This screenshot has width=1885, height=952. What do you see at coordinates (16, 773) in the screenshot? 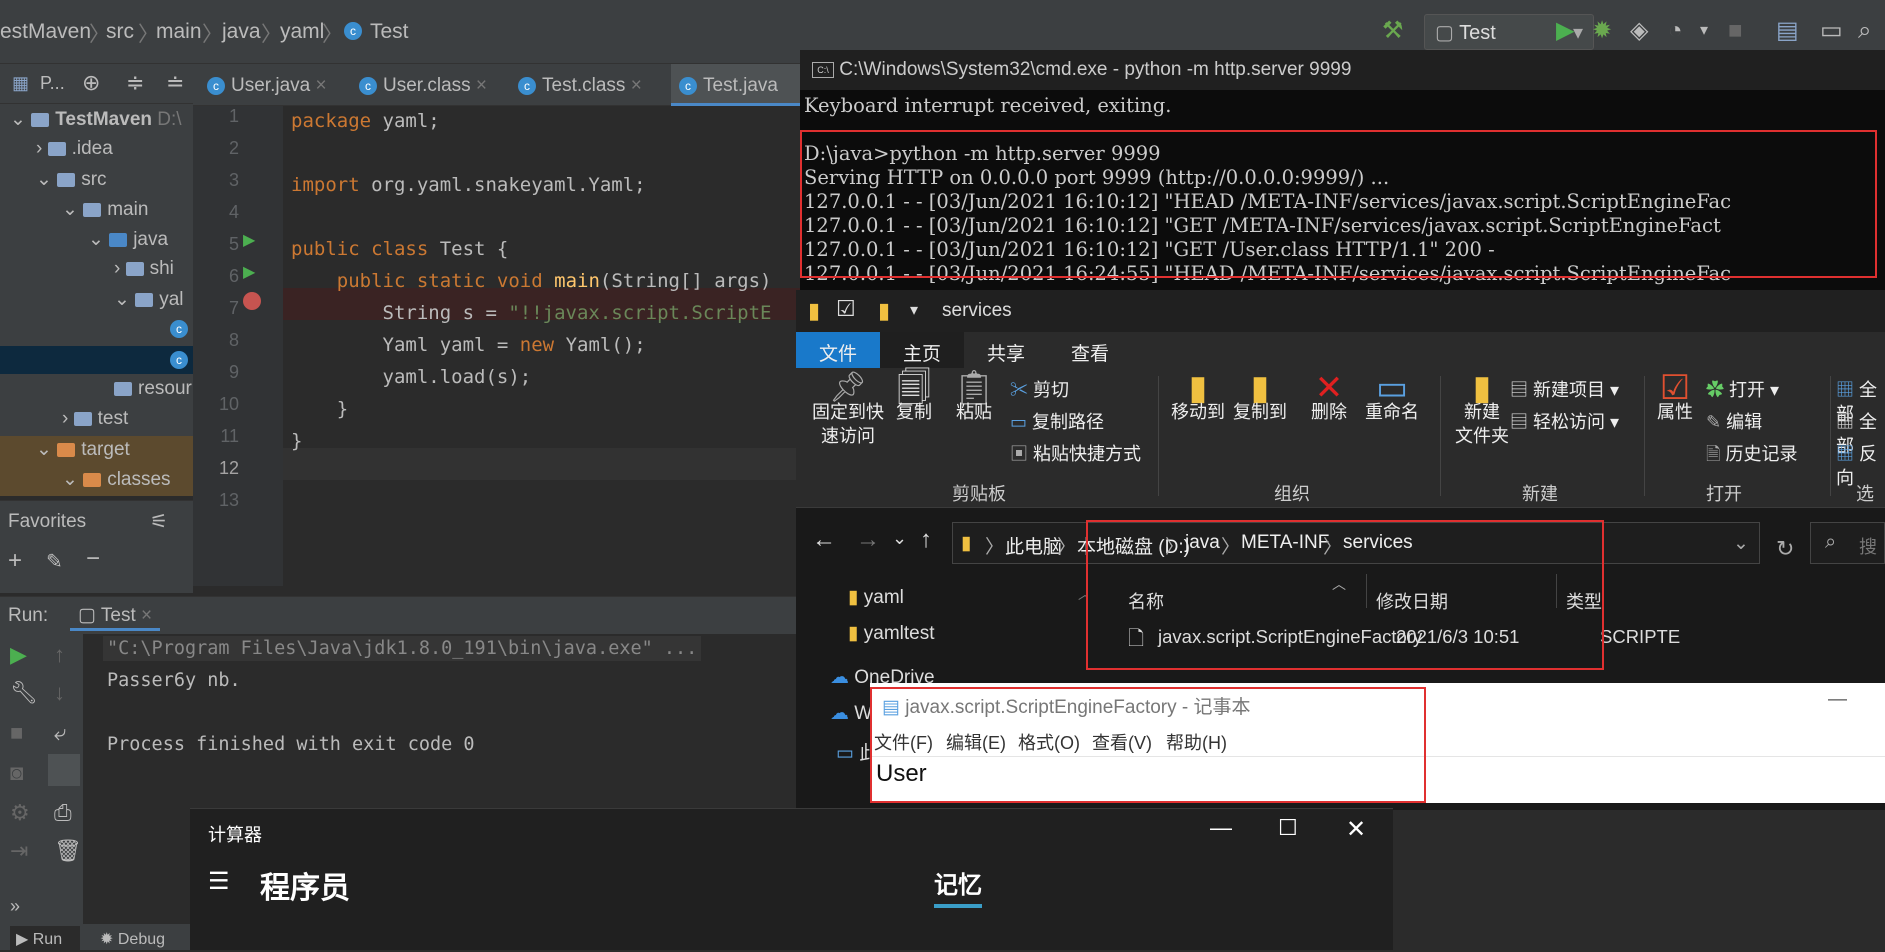
I see `camera-icon: ◙` at bounding box center [16, 773].